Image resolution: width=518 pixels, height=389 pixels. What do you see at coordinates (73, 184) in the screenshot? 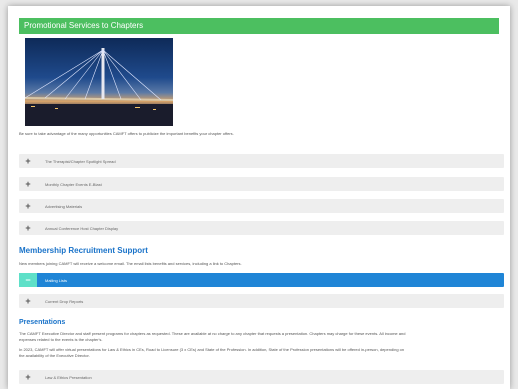
I see `accordion-label: Monthly Chapter Events E-Blast` at bounding box center [73, 184].